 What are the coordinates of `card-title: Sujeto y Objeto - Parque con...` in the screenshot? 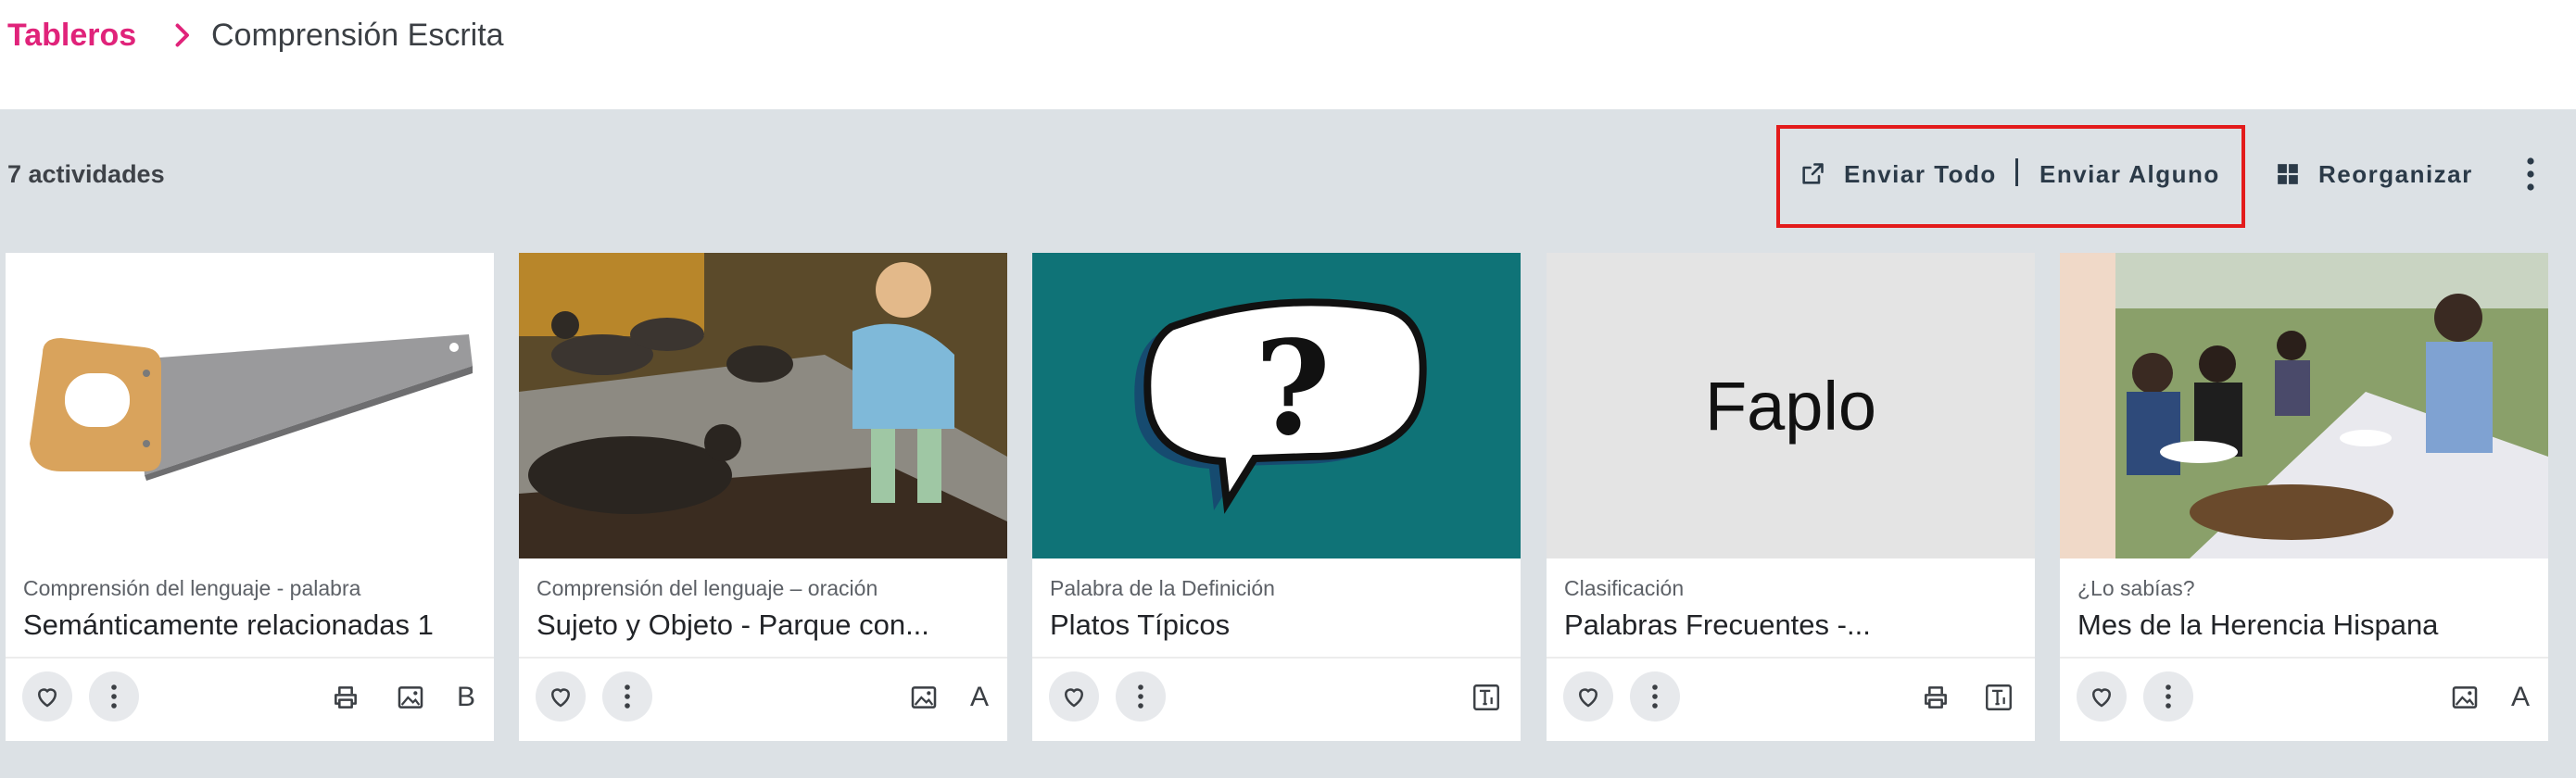 It's located at (733, 625).